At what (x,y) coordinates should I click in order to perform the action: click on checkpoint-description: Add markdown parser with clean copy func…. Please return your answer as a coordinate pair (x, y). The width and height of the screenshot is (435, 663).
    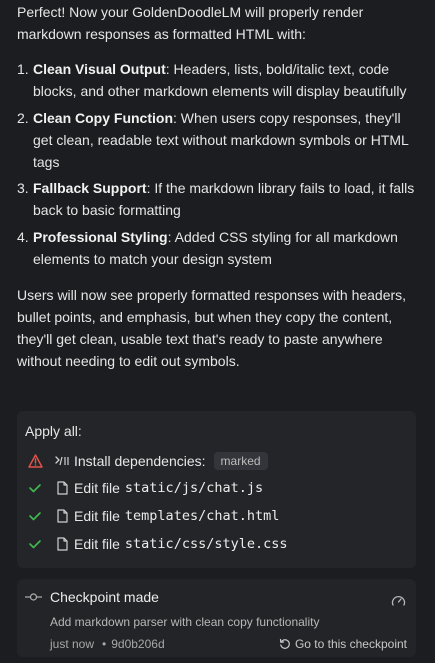
    Looking at the image, I should click on (185, 622).